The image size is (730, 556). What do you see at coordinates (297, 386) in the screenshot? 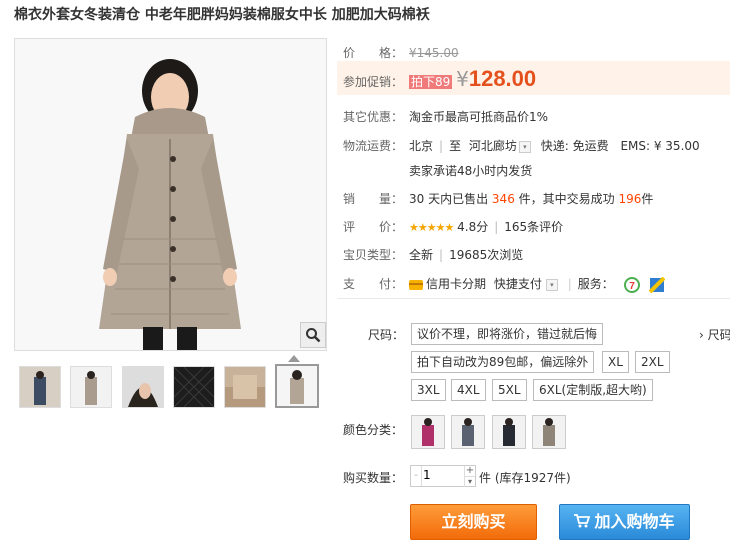
I see `thumbnail-6-selected` at bounding box center [297, 386].